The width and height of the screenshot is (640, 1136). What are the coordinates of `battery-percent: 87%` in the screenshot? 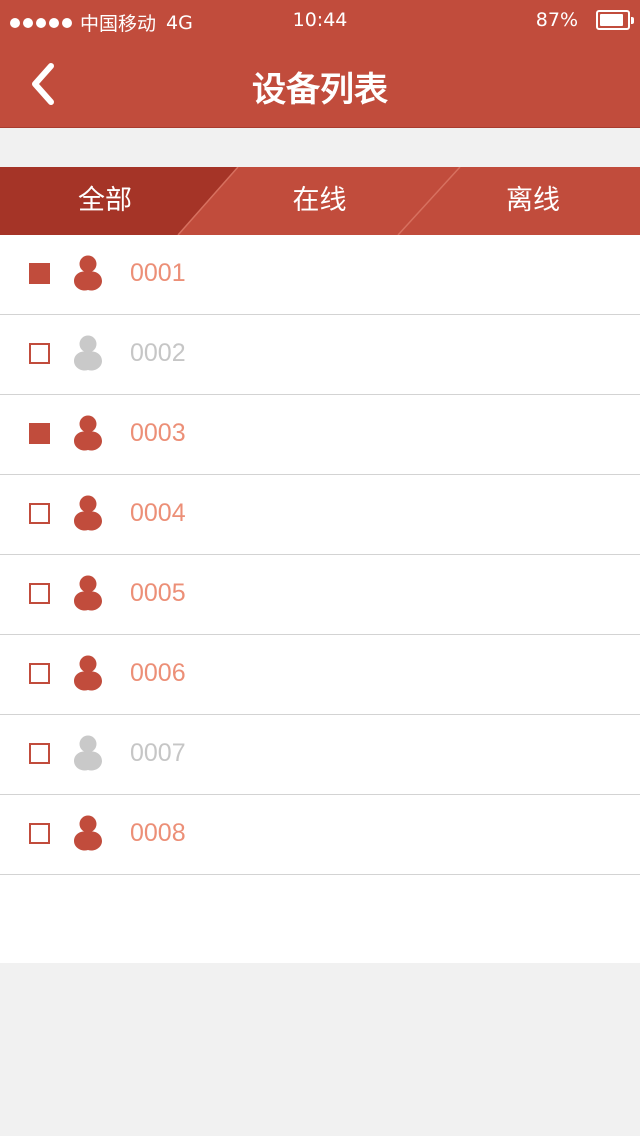 It's located at (556, 20).